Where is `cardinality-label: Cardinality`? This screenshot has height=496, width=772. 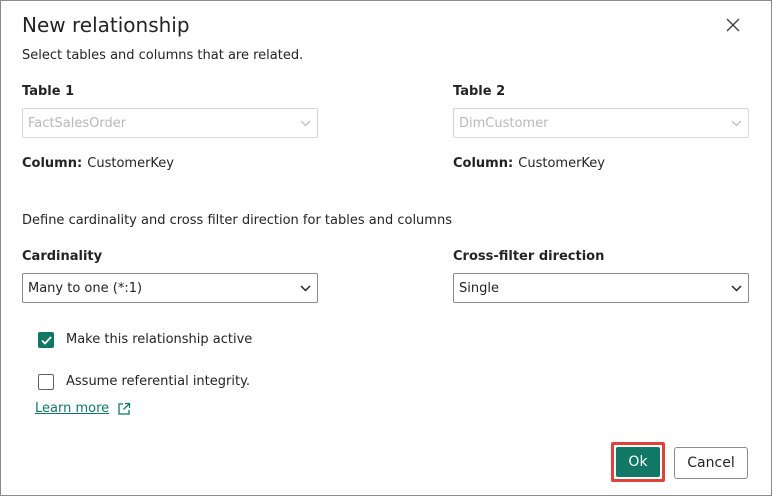 cardinality-label: Cardinality is located at coordinates (62, 256).